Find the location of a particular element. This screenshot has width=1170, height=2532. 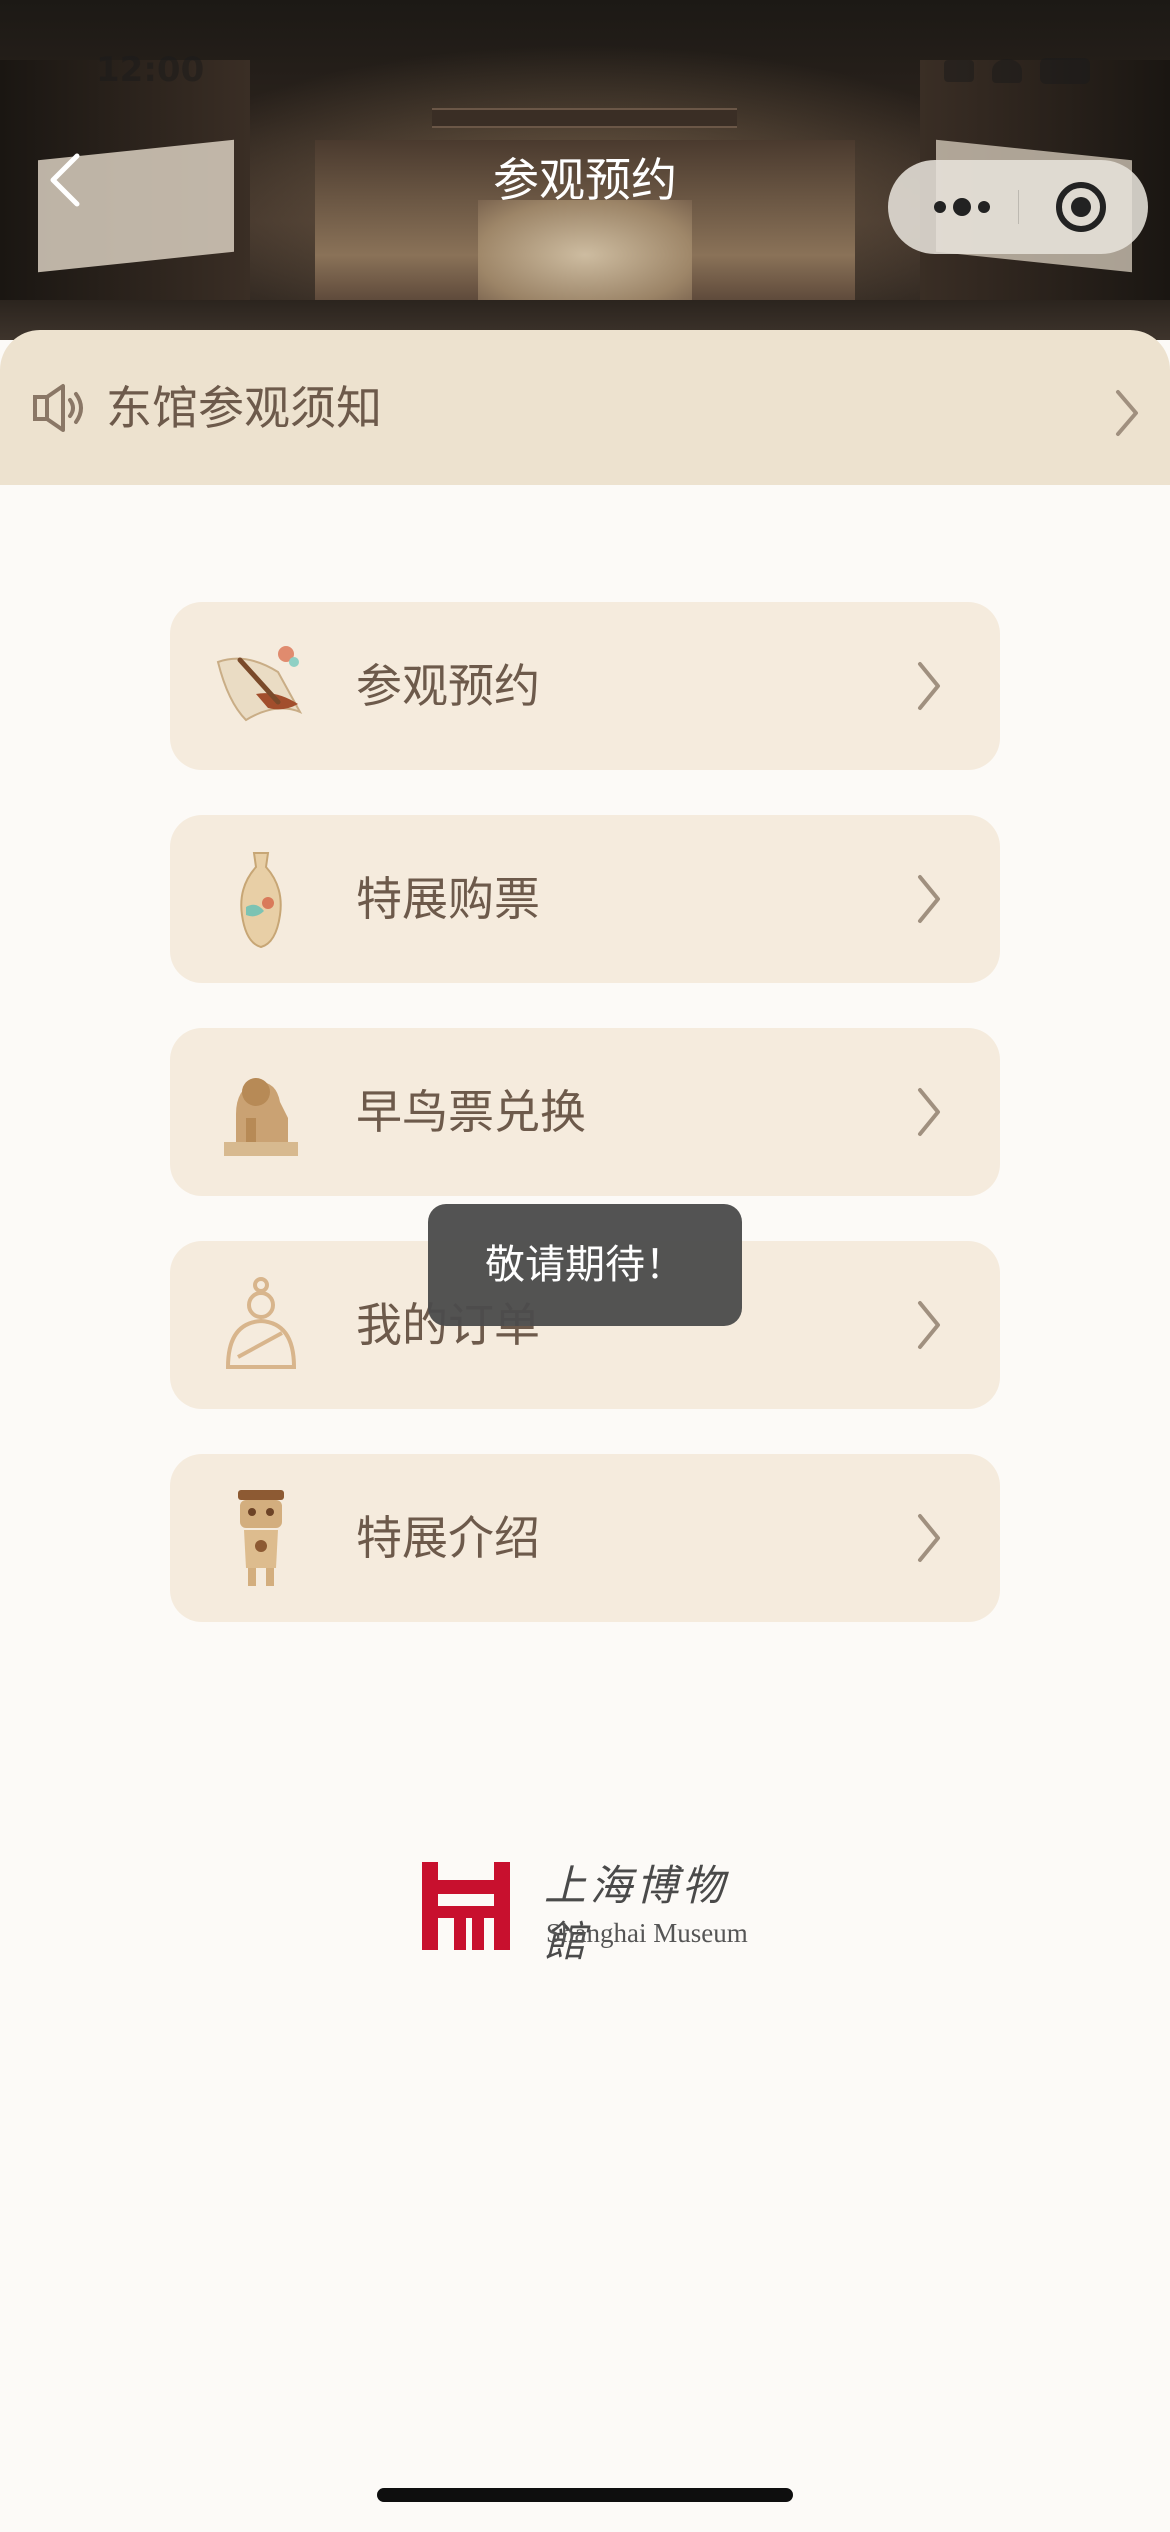

logo-english-text: Shanghai Museum is located at coordinates (647, 1933).